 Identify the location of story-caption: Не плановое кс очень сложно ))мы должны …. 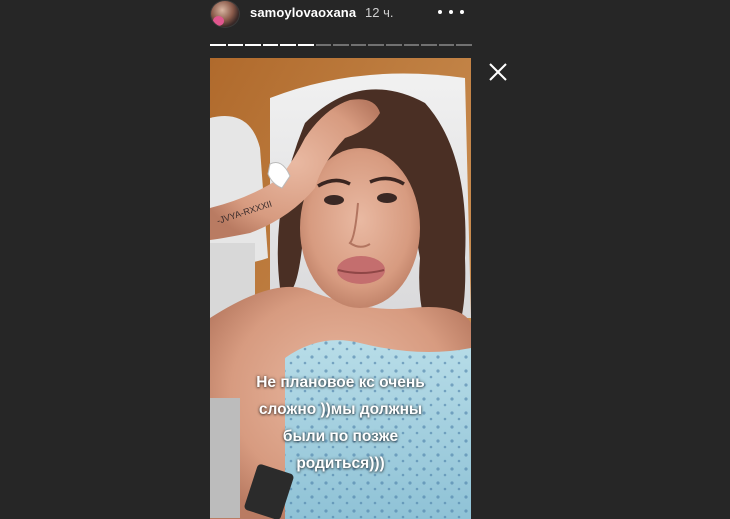
(340, 423).